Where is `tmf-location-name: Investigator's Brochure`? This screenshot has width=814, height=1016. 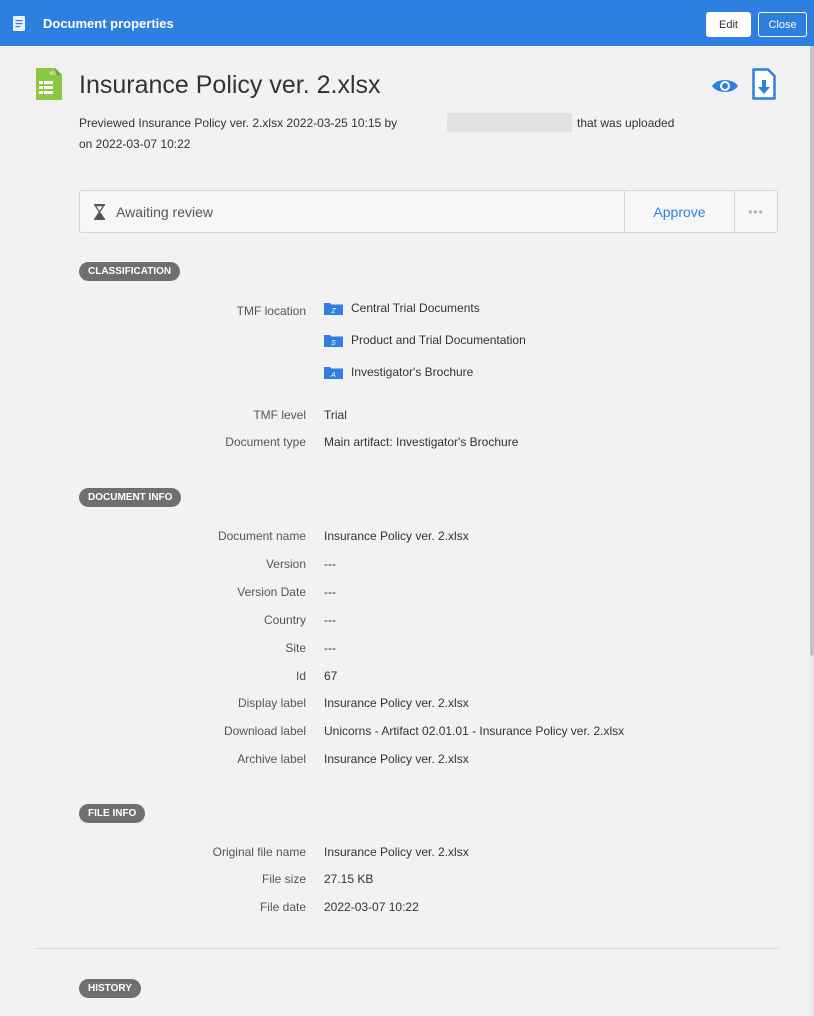
tmf-location-name: Investigator's Brochure is located at coordinates (412, 372).